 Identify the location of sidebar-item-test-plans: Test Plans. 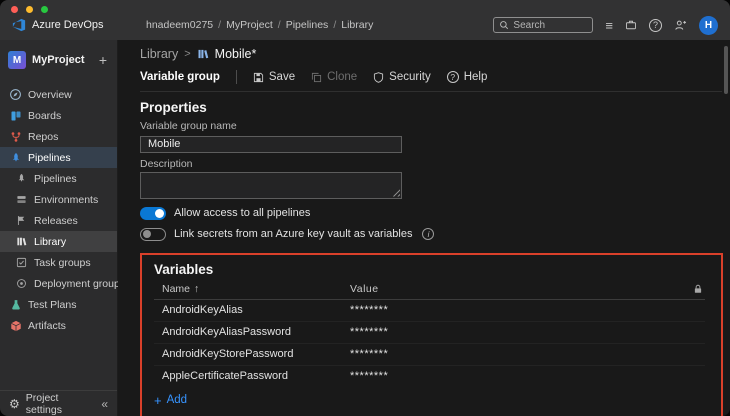
(58, 304).